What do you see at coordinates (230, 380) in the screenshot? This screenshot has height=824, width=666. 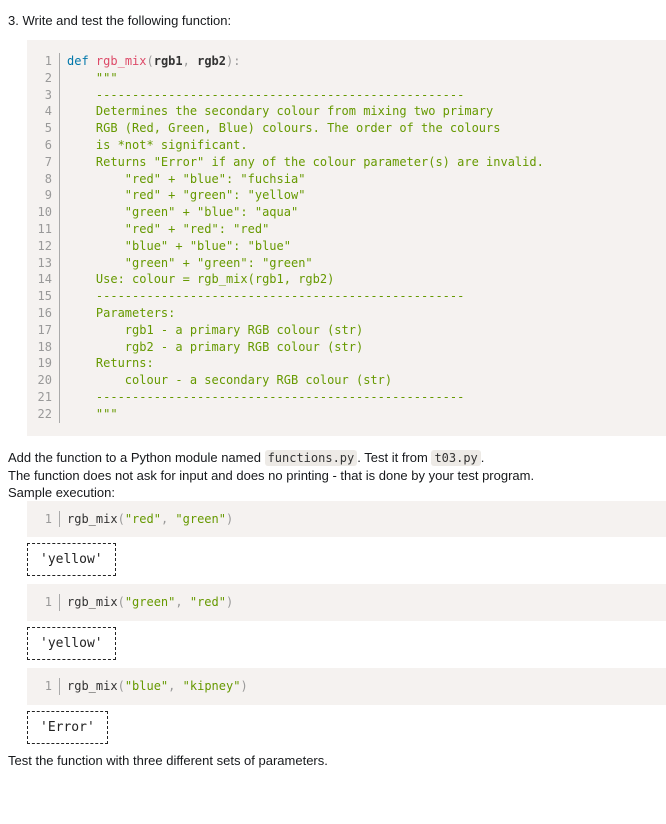 I see `code-text: colour - a secondary RGB colour (str)` at bounding box center [230, 380].